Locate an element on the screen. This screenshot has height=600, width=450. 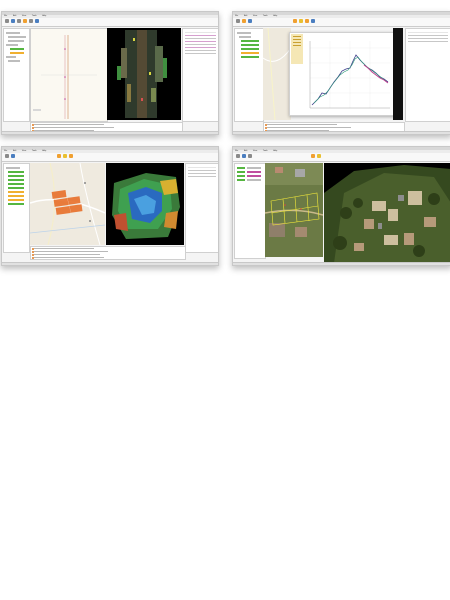
mesh-3d-render is located at coordinates (387, 213).